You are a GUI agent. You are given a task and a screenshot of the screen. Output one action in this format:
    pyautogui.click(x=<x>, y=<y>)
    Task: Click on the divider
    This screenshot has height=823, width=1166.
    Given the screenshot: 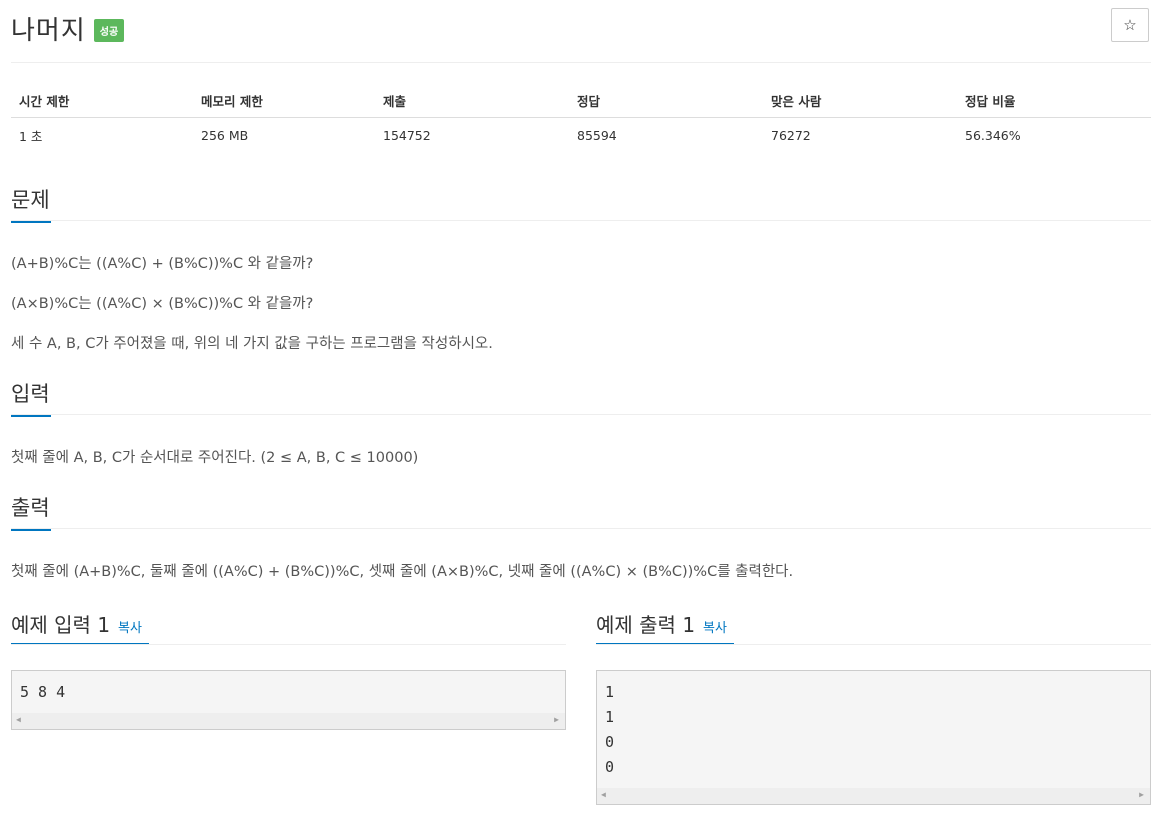 What is the action you would take?
    pyautogui.click(x=581, y=62)
    